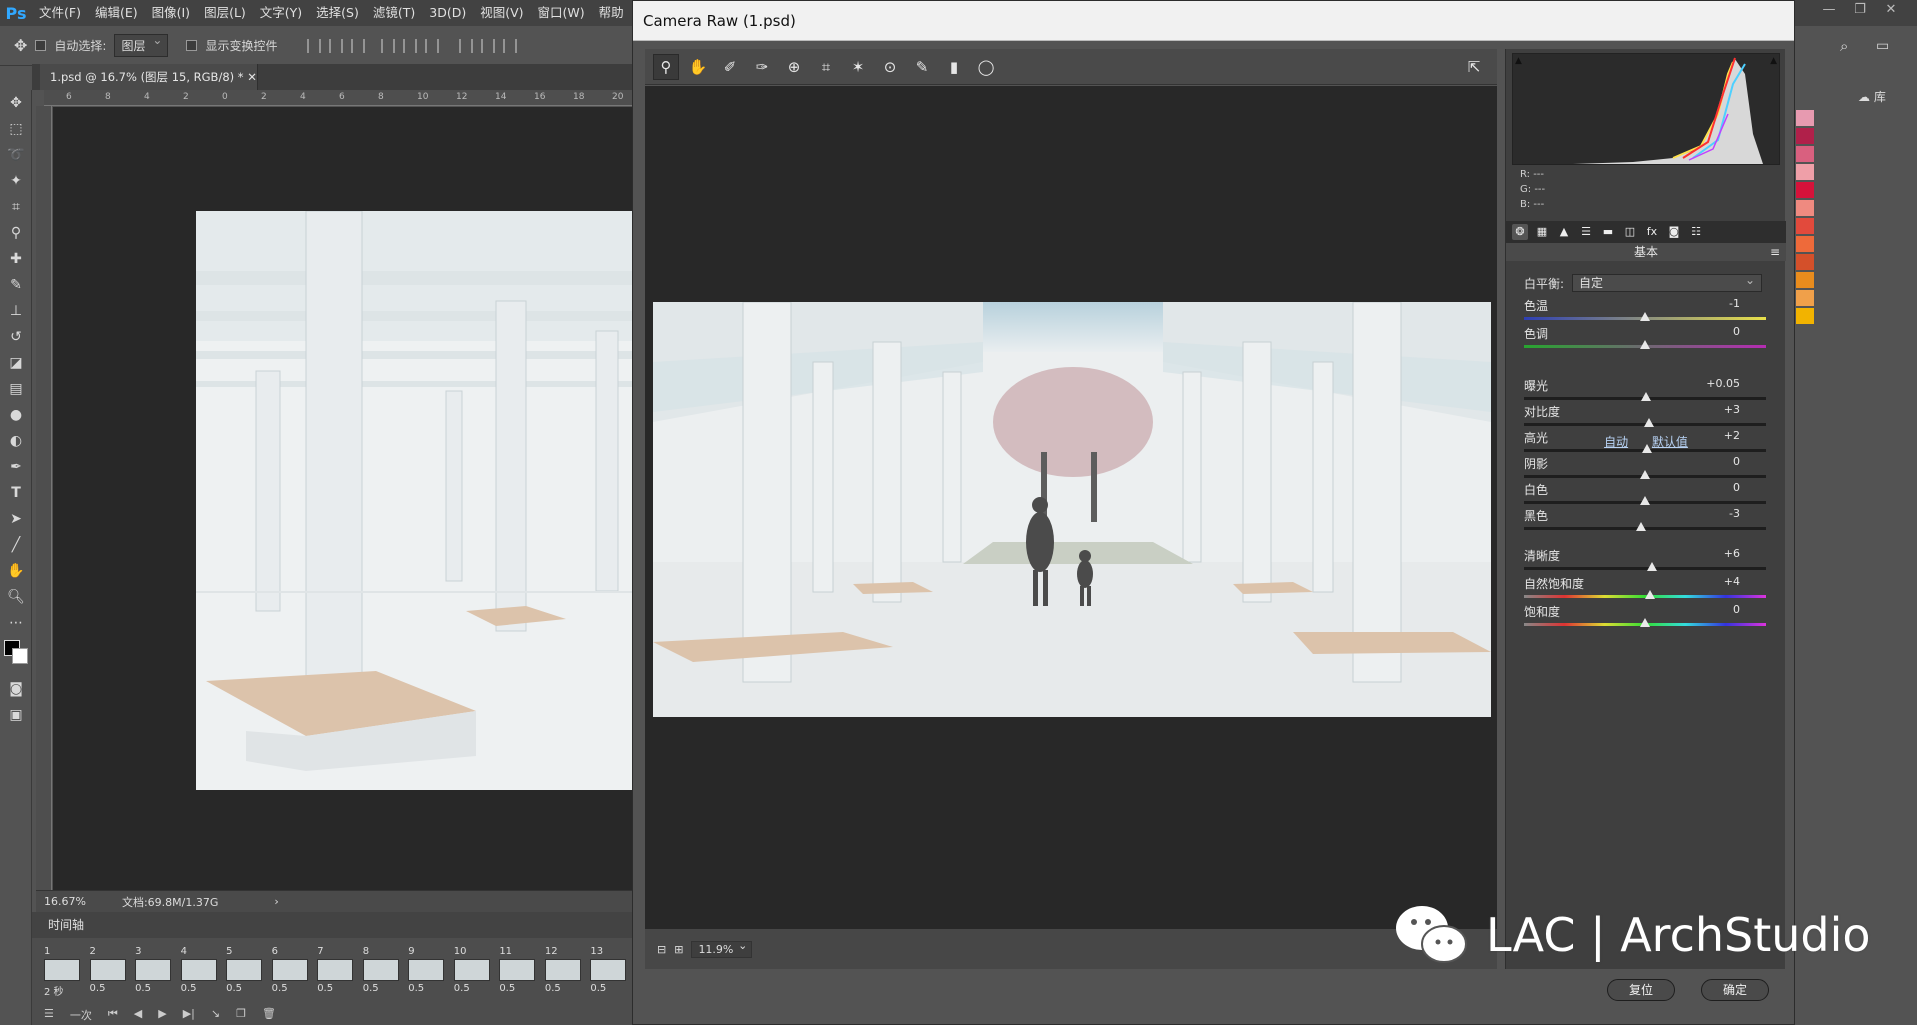 Image resolution: width=1917 pixels, height=1025 pixels. What do you see at coordinates (1696, 232) in the screenshot?
I see `presets-tab-icon: ☷` at bounding box center [1696, 232].